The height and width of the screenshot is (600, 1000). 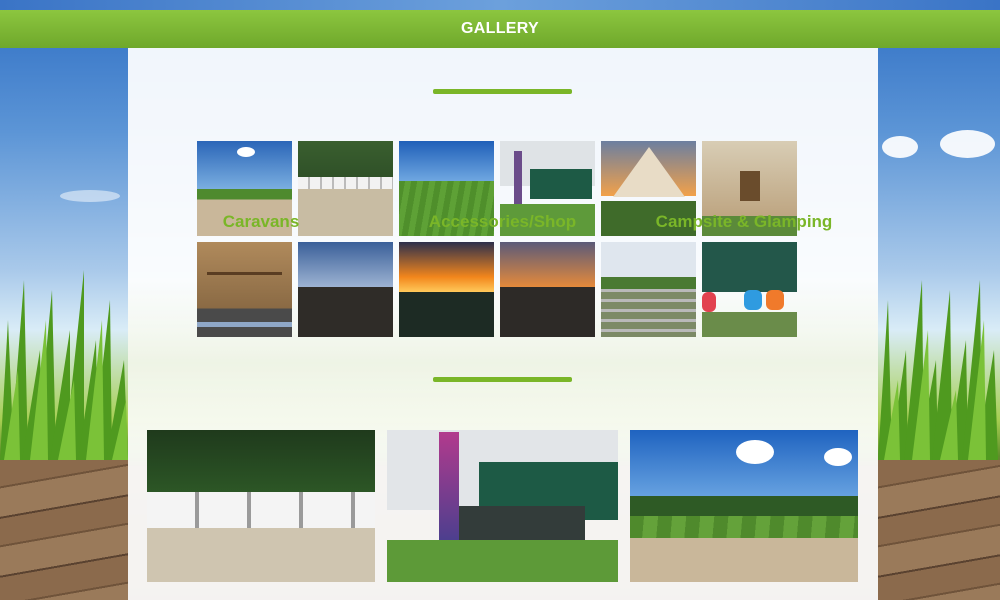 I want to click on sky-strip, so click(x=500, y=5).